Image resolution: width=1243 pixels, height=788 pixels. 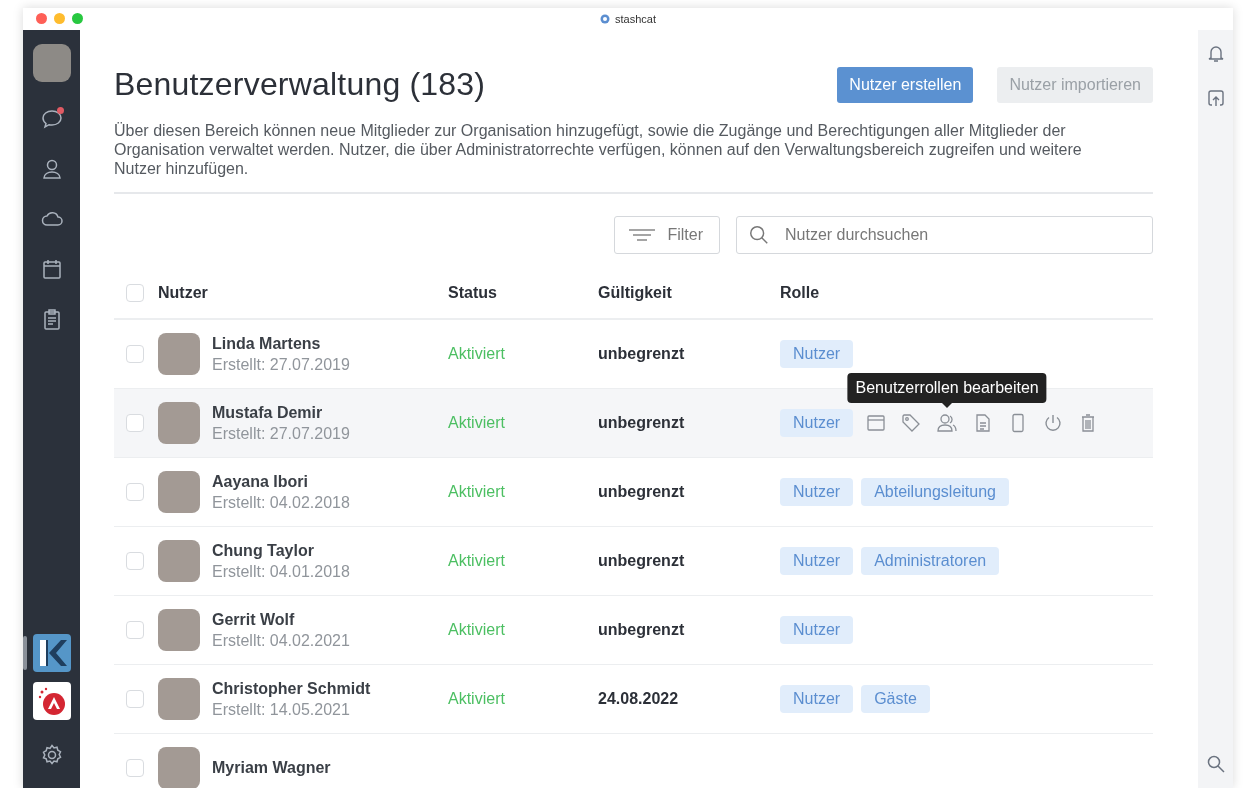 What do you see at coordinates (947, 405) in the screenshot?
I see `tooltip-arrow` at bounding box center [947, 405].